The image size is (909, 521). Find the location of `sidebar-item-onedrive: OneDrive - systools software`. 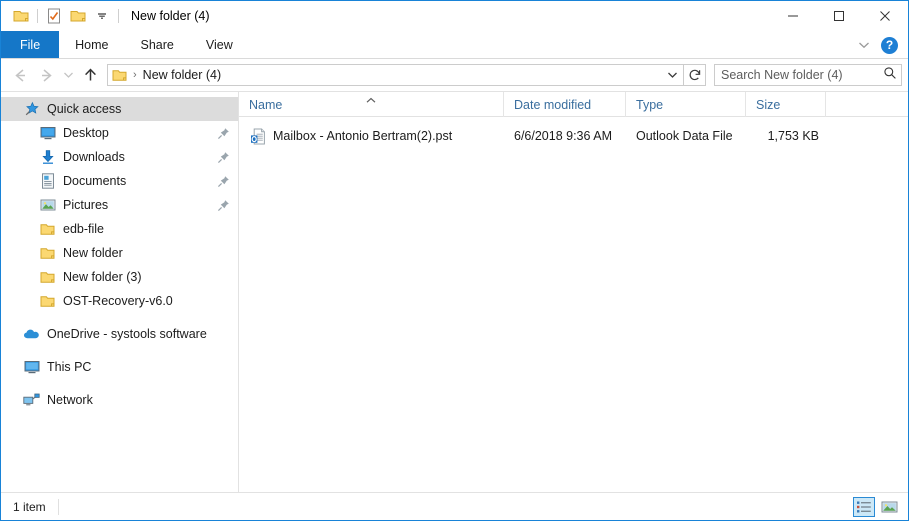

sidebar-item-onedrive: OneDrive - systools software is located at coordinates (119, 334).